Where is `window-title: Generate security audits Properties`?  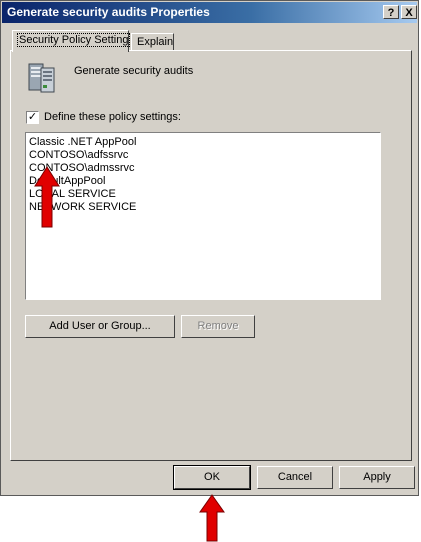
window-title: Generate security audits Properties is located at coordinates (108, 12).